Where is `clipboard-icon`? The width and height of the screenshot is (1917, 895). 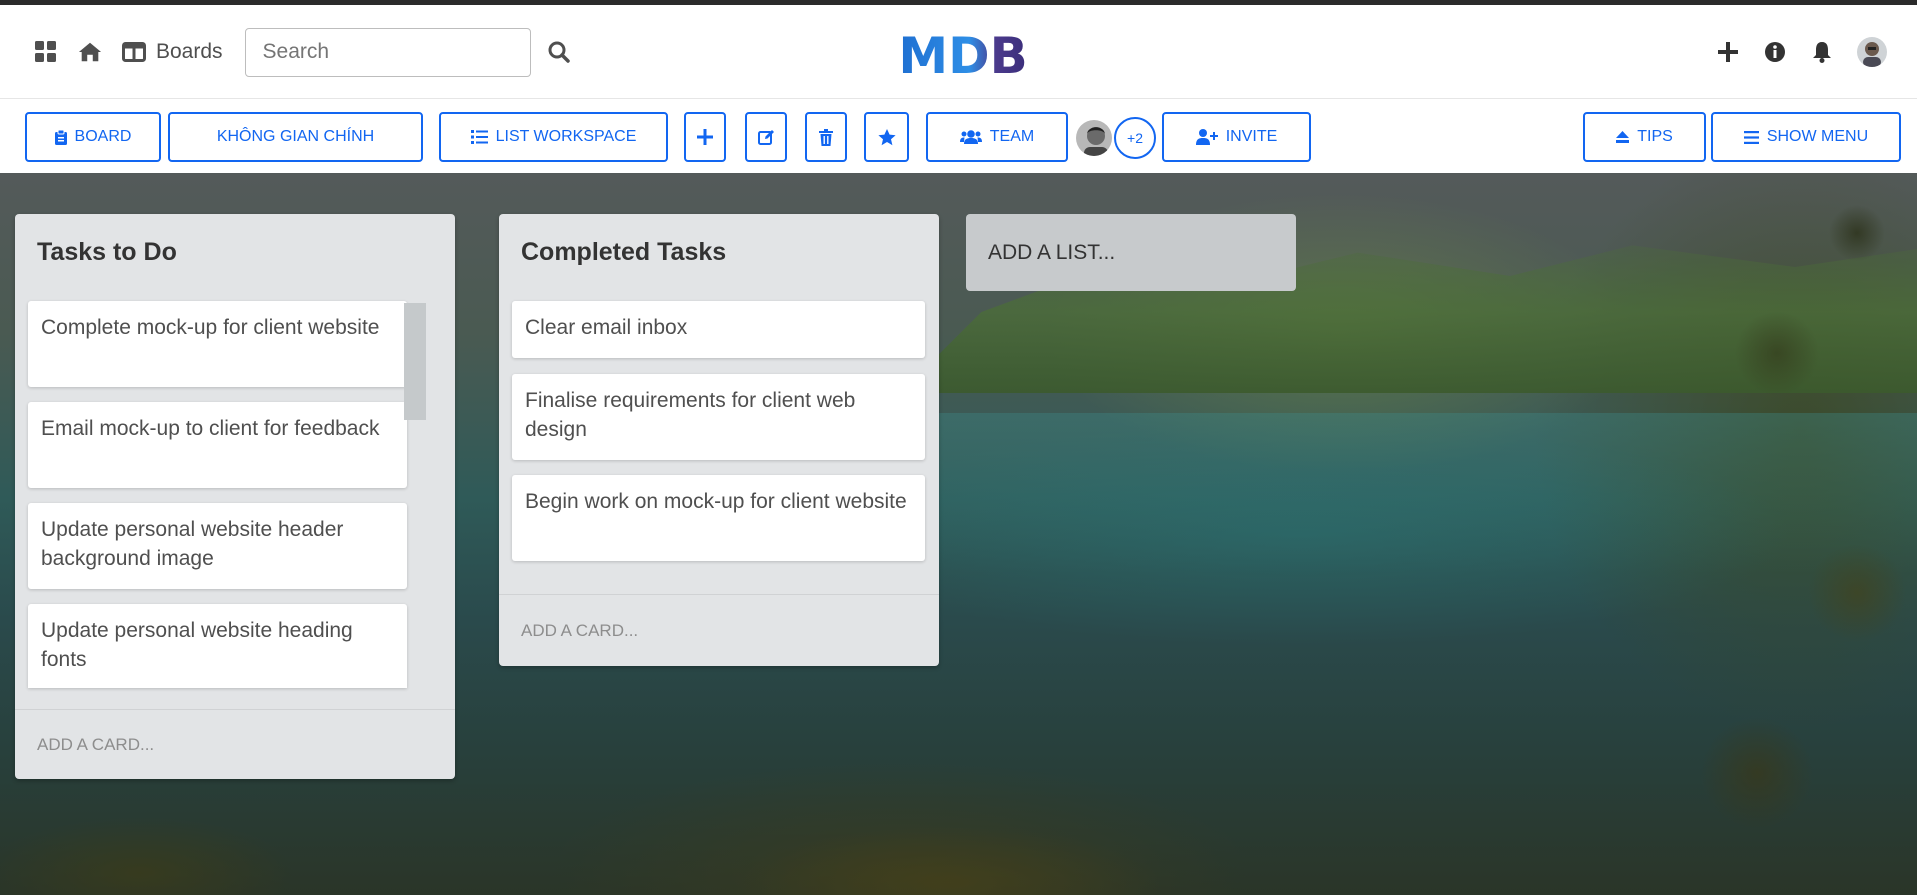
clipboard-icon is located at coordinates (60, 137).